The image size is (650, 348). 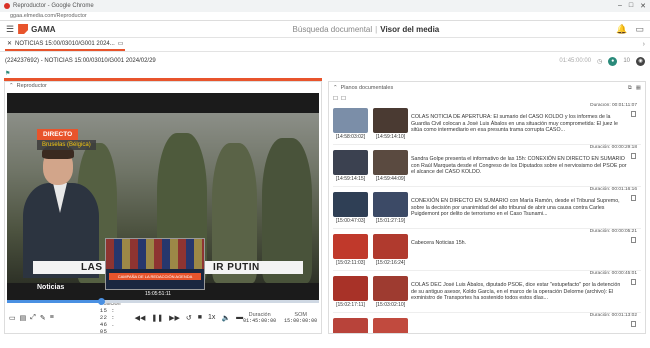 What do you see at coordinates (140, 318) in the screenshot?
I see `rewind-icon: ◀◀` at bounding box center [140, 318].